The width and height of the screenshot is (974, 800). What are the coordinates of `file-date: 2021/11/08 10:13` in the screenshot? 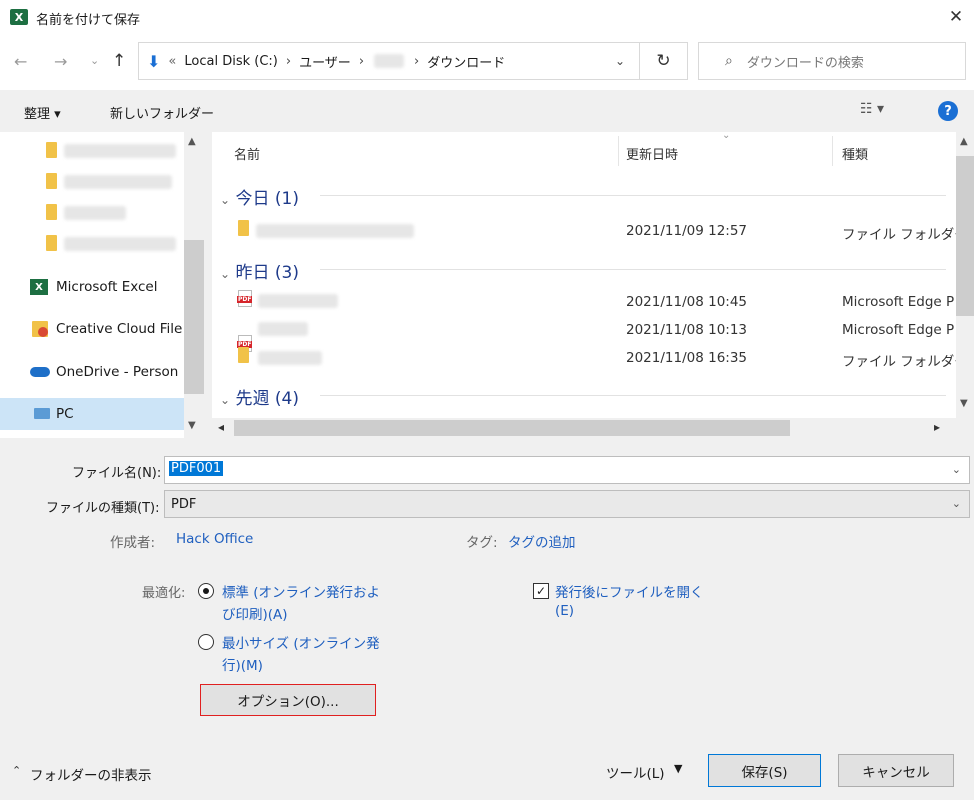 It's located at (687, 330).